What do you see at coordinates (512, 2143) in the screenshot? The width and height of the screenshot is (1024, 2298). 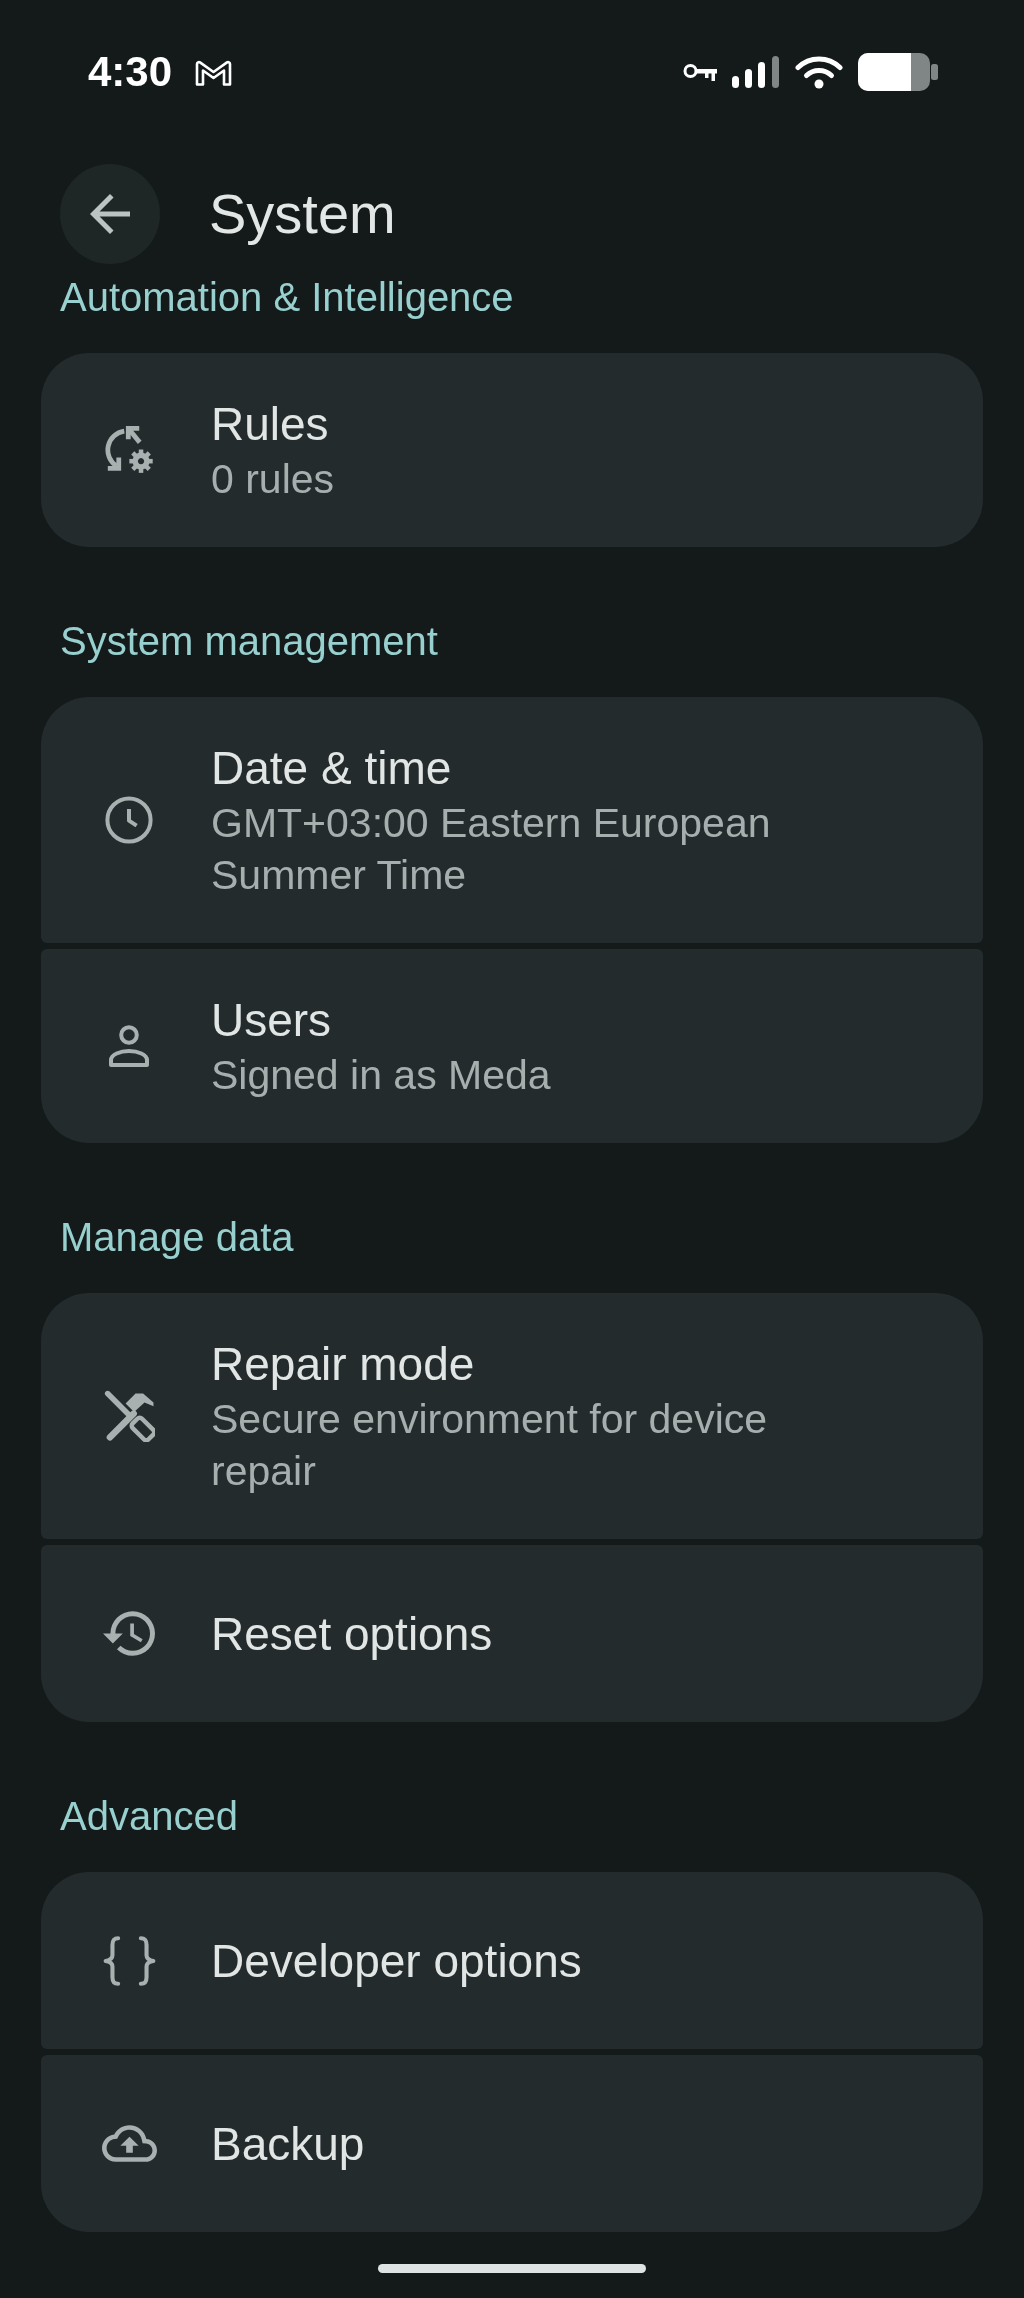 I see `settings-item: Backup` at bounding box center [512, 2143].